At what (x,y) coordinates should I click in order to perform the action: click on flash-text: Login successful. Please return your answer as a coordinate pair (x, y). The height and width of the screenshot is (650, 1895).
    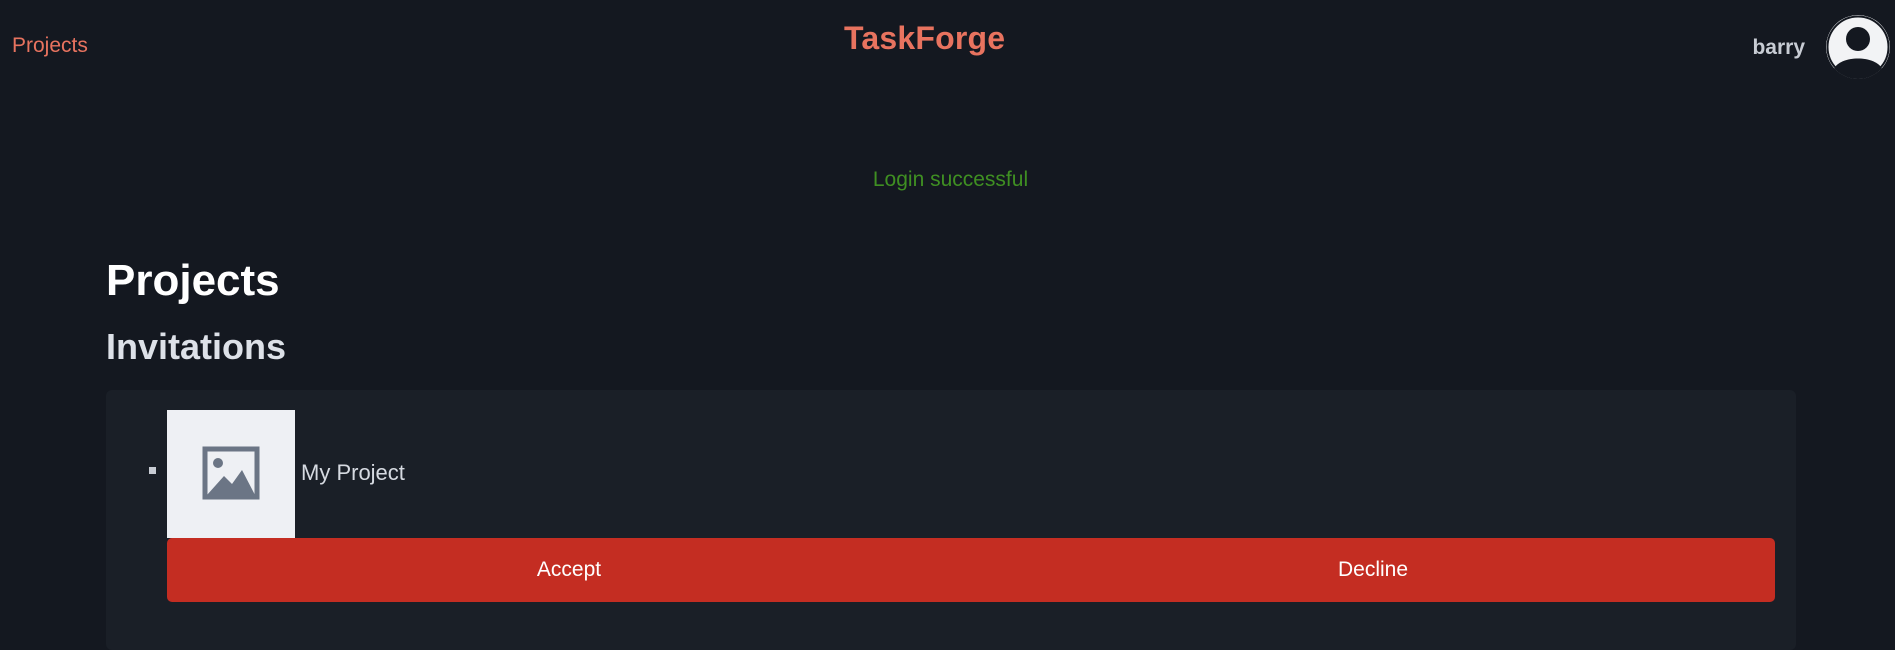
    Looking at the image, I should click on (950, 179).